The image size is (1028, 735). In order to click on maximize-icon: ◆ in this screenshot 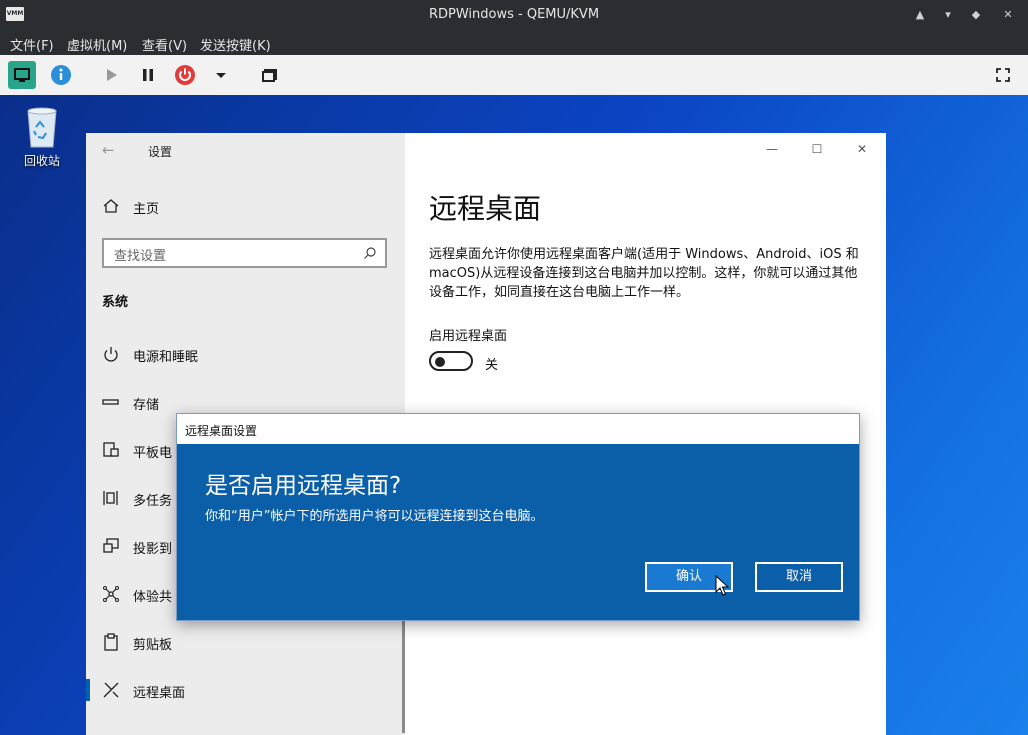, I will do `click(976, 15)`.